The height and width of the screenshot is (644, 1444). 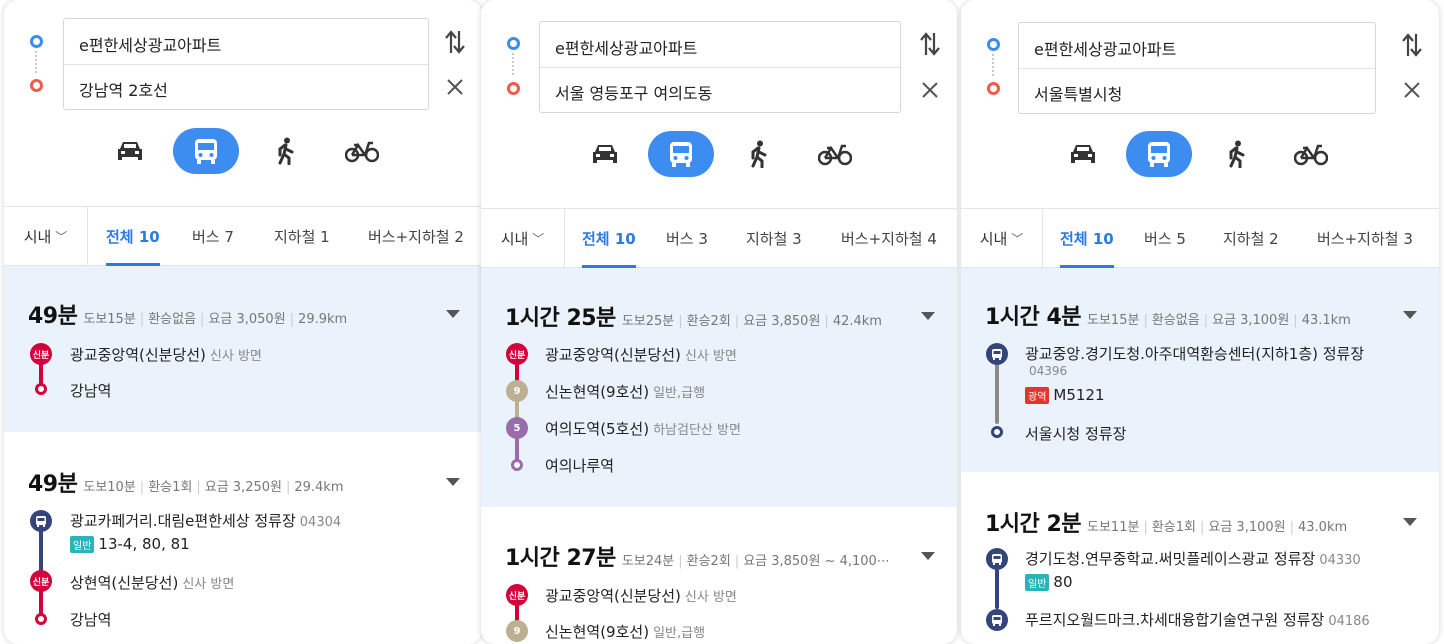 I want to click on route-fields: e편한세상광교아파트 강남역 2호선, so click(x=246, y=64).